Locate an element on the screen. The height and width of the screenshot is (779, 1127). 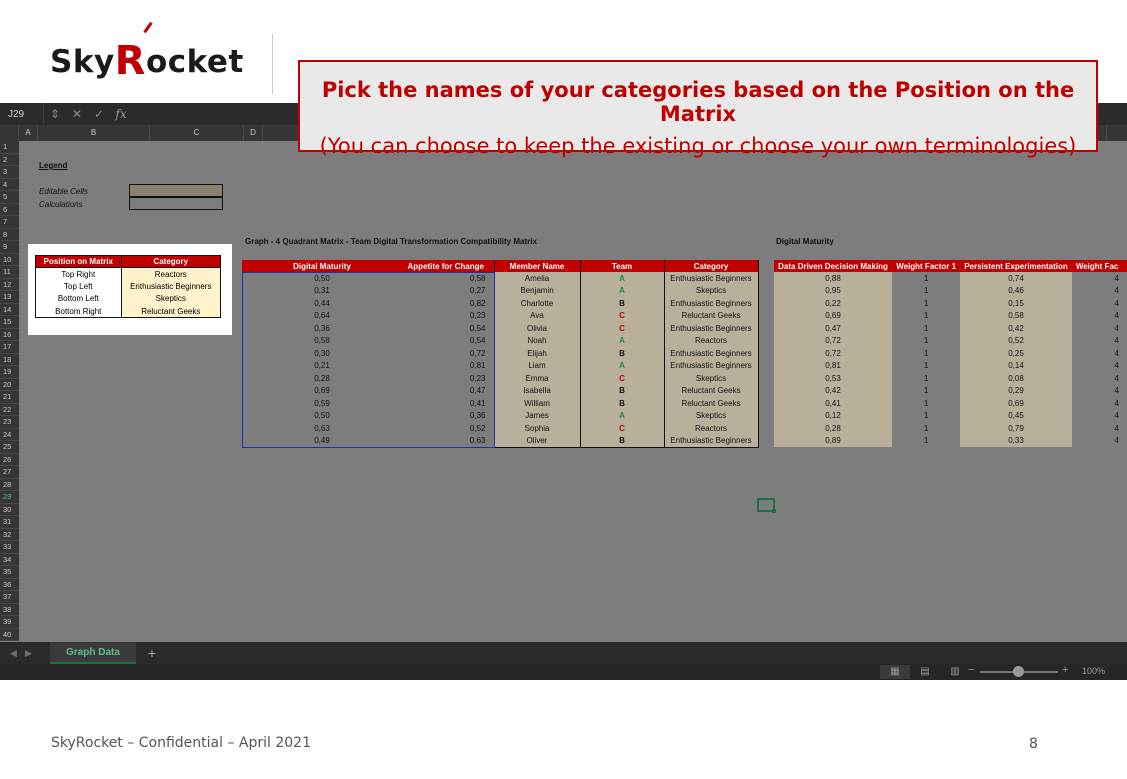
row-header: 1 is located at coordinates (9, 147).